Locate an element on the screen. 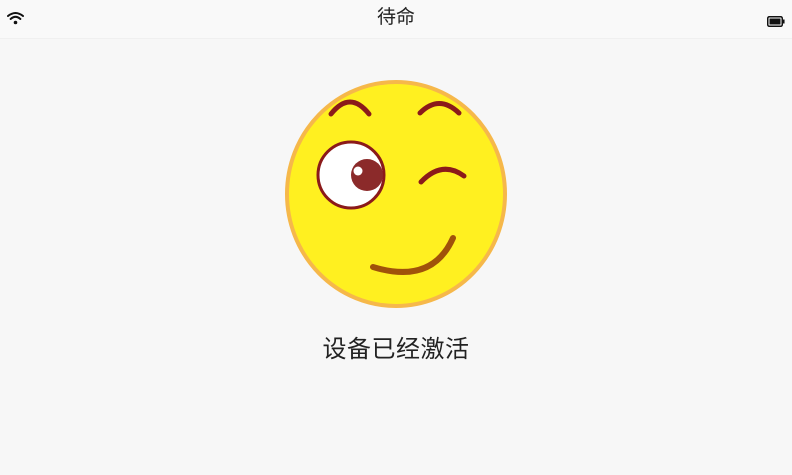 The image size is (792, 475). status-bar: 待命 is located at coordinates (396, 19).